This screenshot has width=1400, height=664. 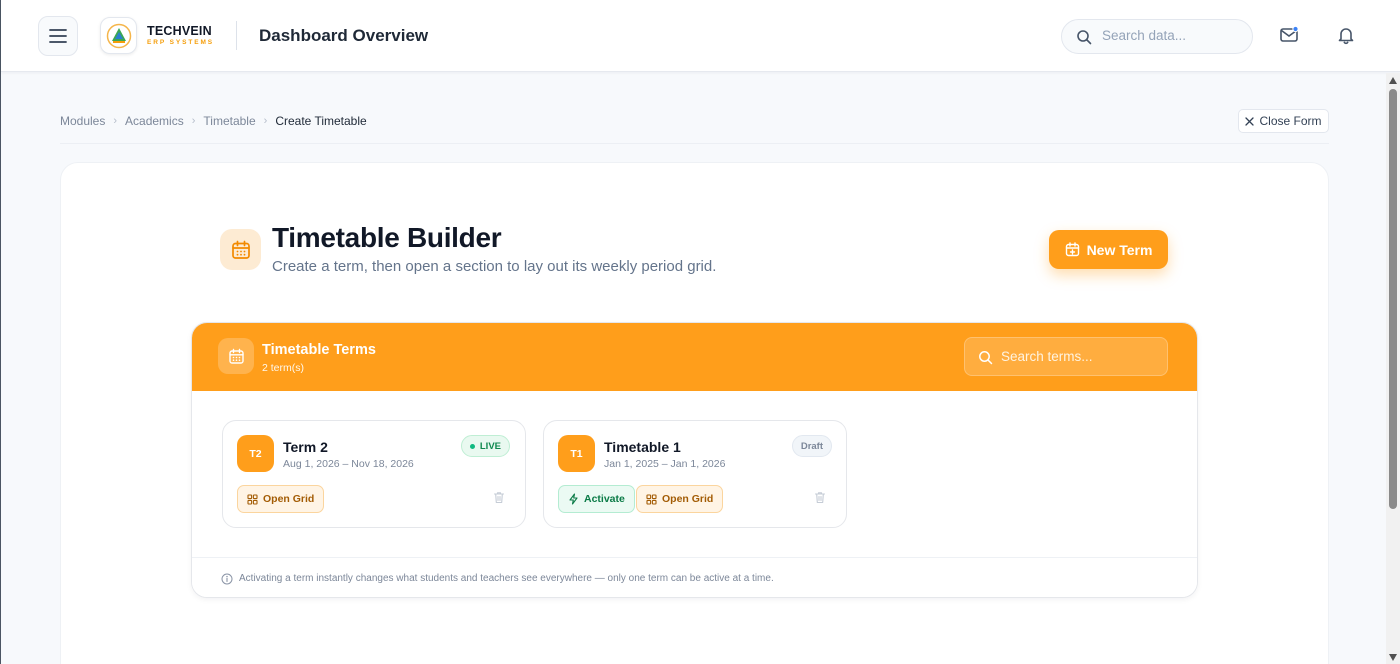 What do you see at coordinates (1290, 121) in the screenshot?
I see `close-form-label: Close Form` at bounding box center [1290, 121].